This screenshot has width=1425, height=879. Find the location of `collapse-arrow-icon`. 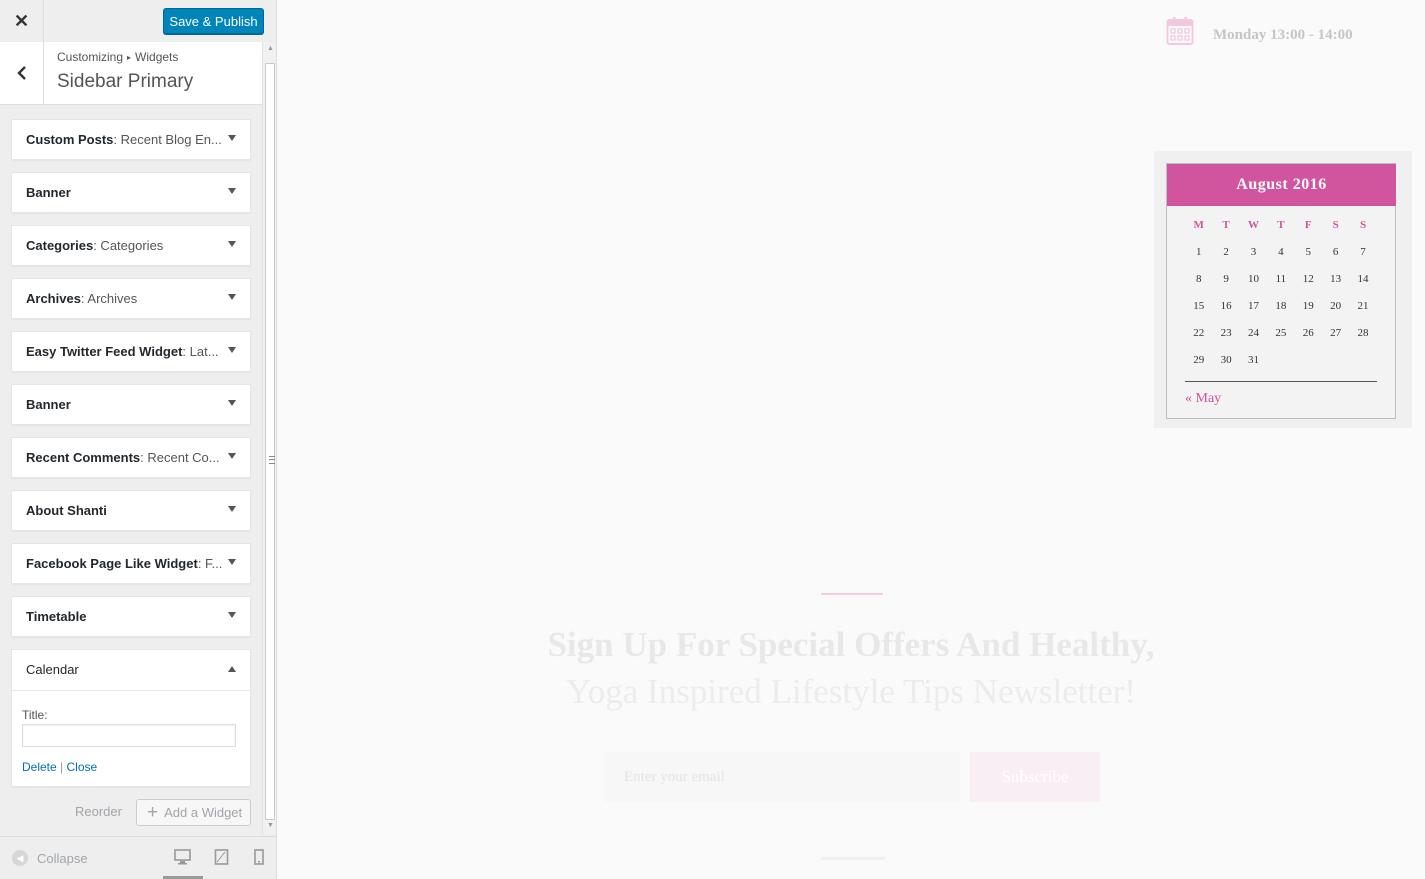

collapse-arrow-icon is located at coordinates (232, 669).